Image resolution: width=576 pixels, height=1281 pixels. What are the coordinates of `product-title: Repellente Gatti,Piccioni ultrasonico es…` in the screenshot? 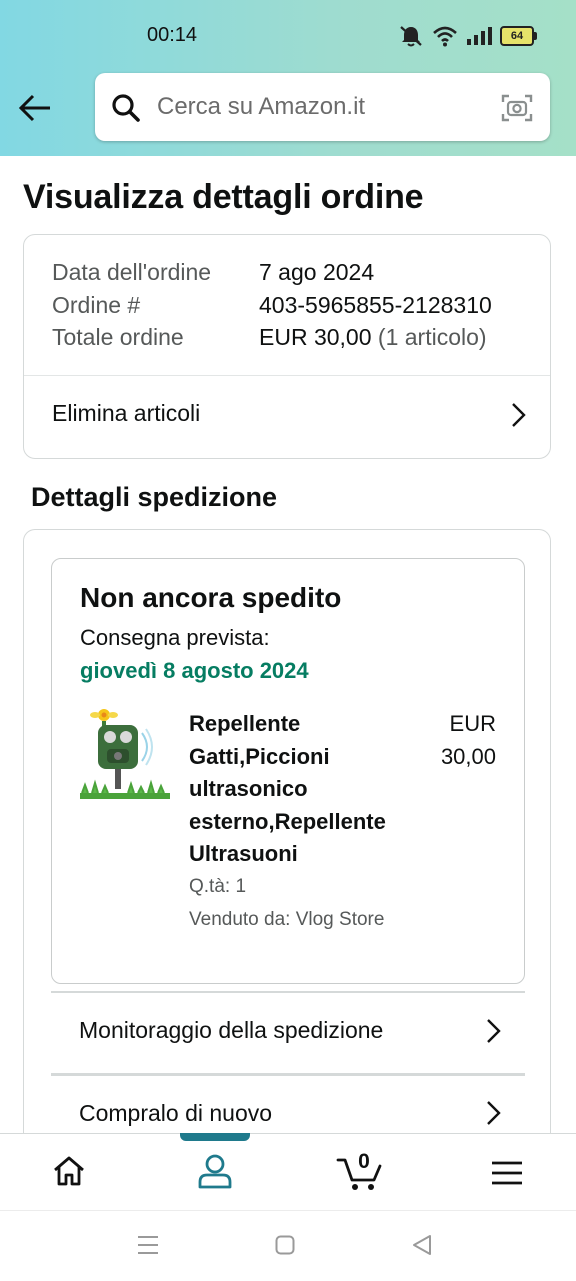 It's located at (303, 789).